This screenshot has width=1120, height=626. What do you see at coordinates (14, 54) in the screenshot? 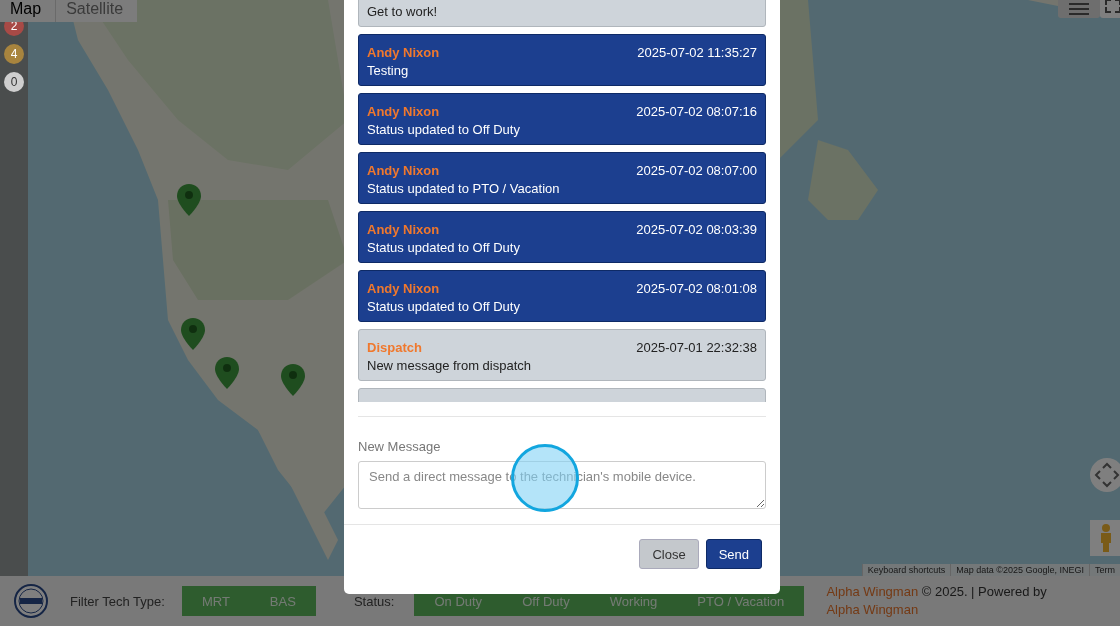
I see `status-count-badge: 4` at bounding box center [14, 54].